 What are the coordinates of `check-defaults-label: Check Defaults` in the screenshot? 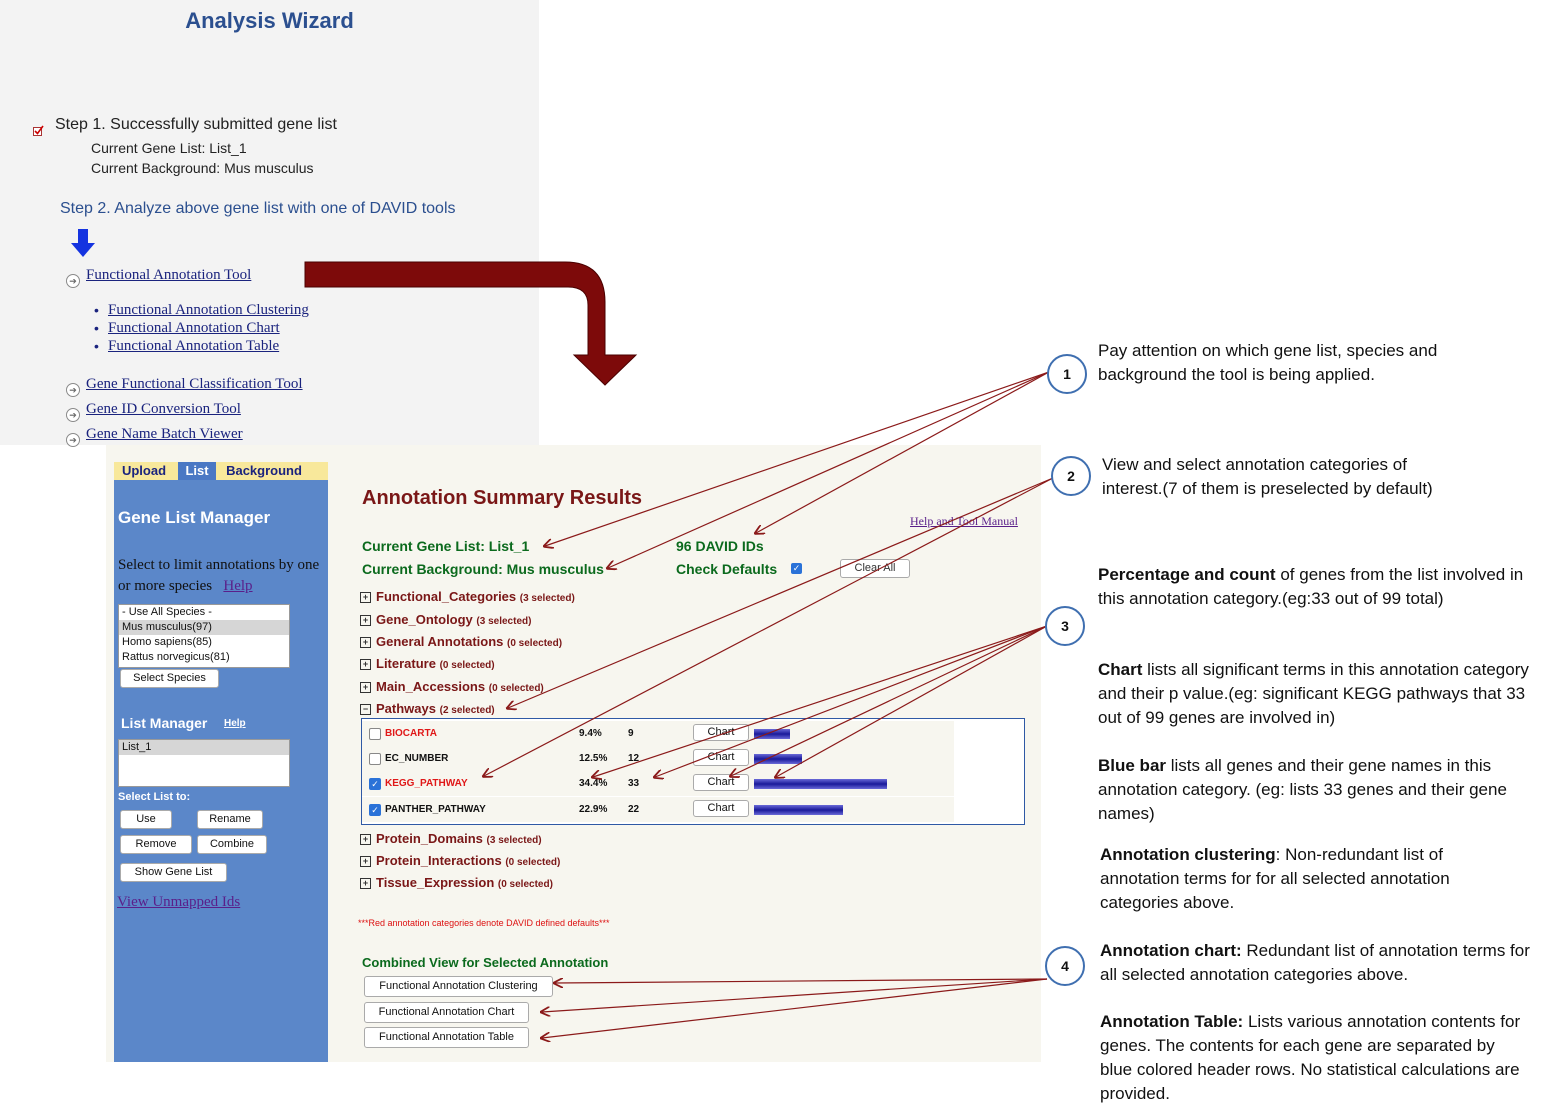 It's located at (727, 569).